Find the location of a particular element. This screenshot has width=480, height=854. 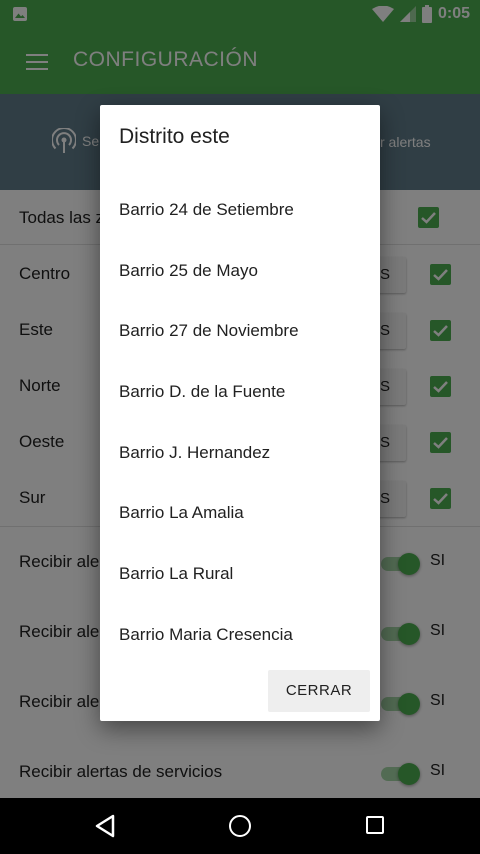

dialog-list-item: Barrio D. de la Fuente is located at coordinates (202, 392).